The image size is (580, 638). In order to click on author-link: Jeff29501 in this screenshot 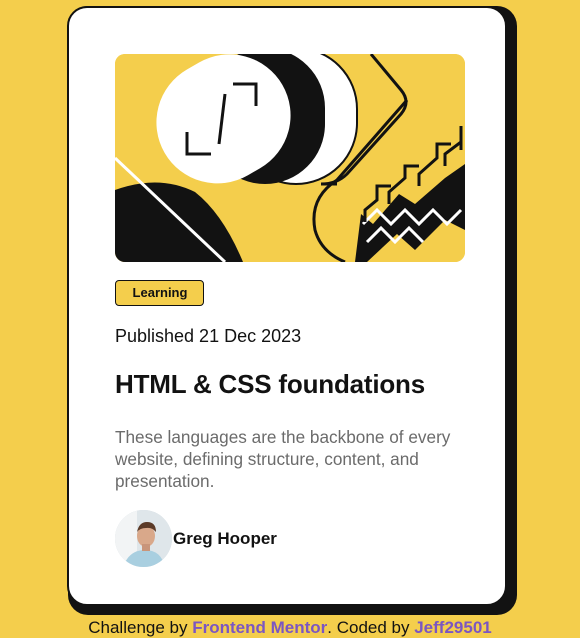, I will do `click(453, 627)`.